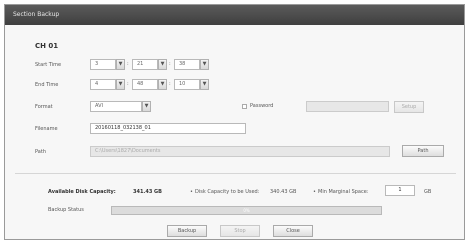 This screenshot has width=469, height=244. What do you see at coordinates (48, 65) in the screenshot?
I see `start-time-label: Start Time` at bounding box center [48, 65].